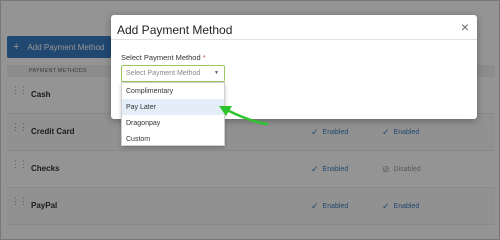  I want to click on caret-down-icon: ▼, so click(216, 73).